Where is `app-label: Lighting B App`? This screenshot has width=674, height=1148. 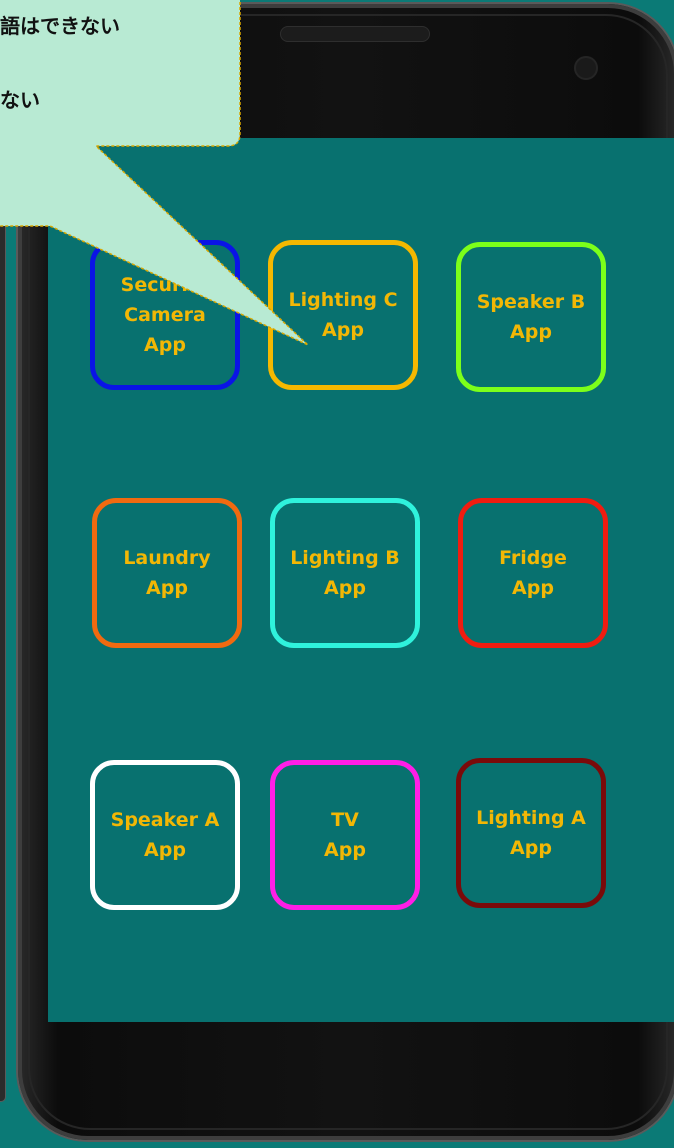 app-label: Lighting B App is located at coordinates (345, 573).